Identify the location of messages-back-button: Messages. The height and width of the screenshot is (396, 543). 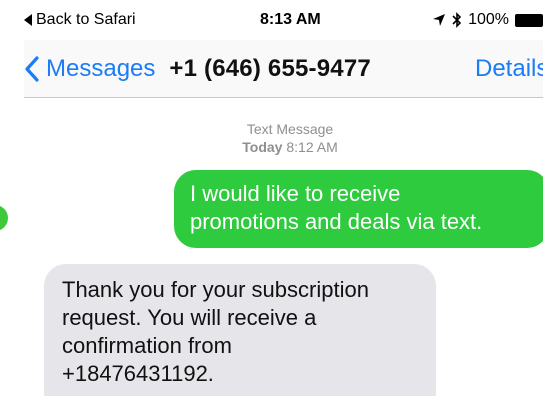
(89, 69).